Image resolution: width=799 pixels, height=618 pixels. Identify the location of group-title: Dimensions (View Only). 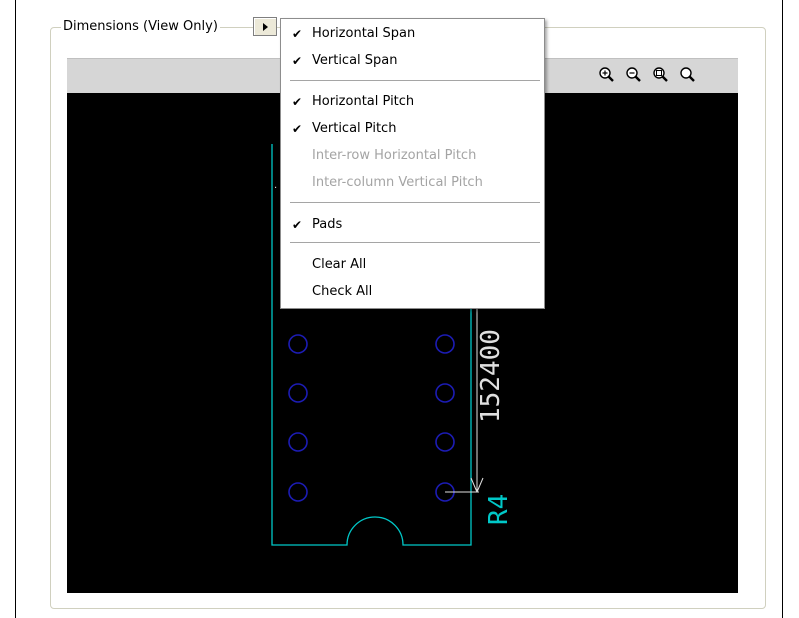
(140, 27).